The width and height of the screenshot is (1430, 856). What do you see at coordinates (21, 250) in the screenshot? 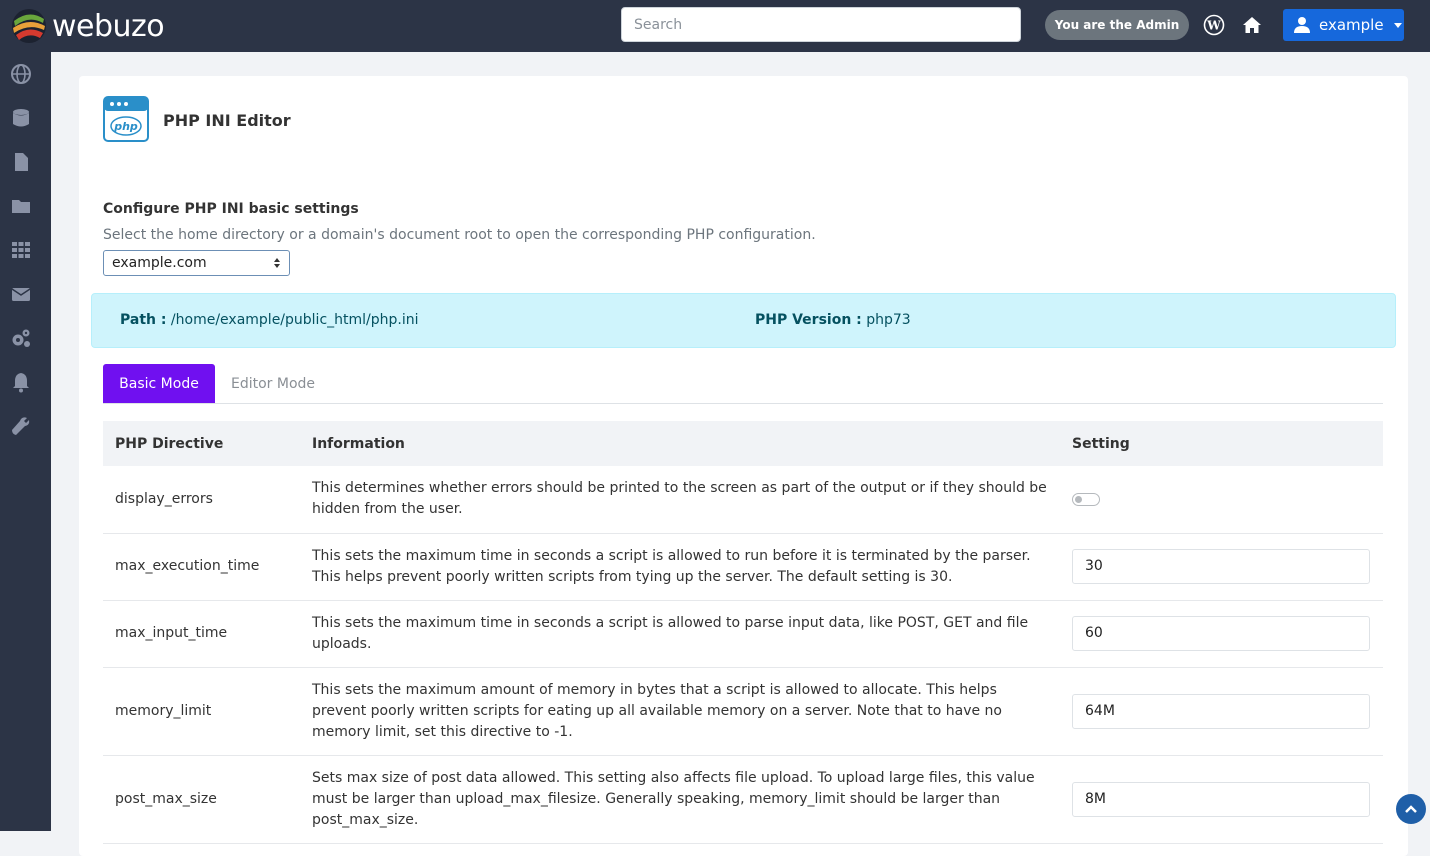
I see `apps-grid-icon` at bounding box center [21, 250].